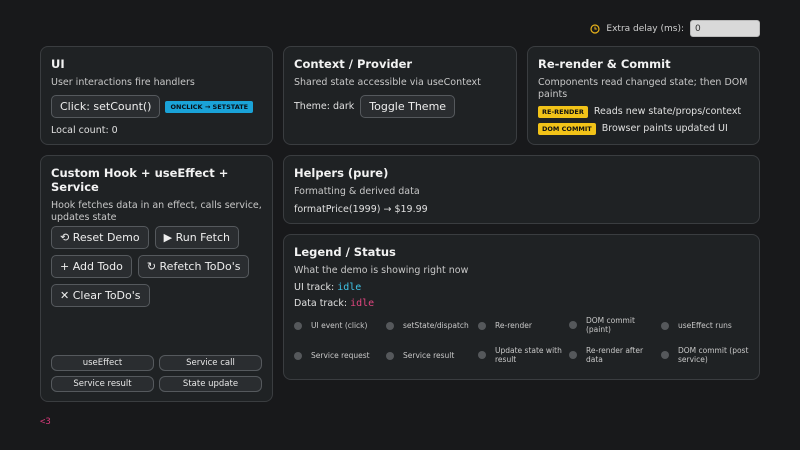  I want to click on rerender-card-title: Re-render & Commit, so click(604, 64).